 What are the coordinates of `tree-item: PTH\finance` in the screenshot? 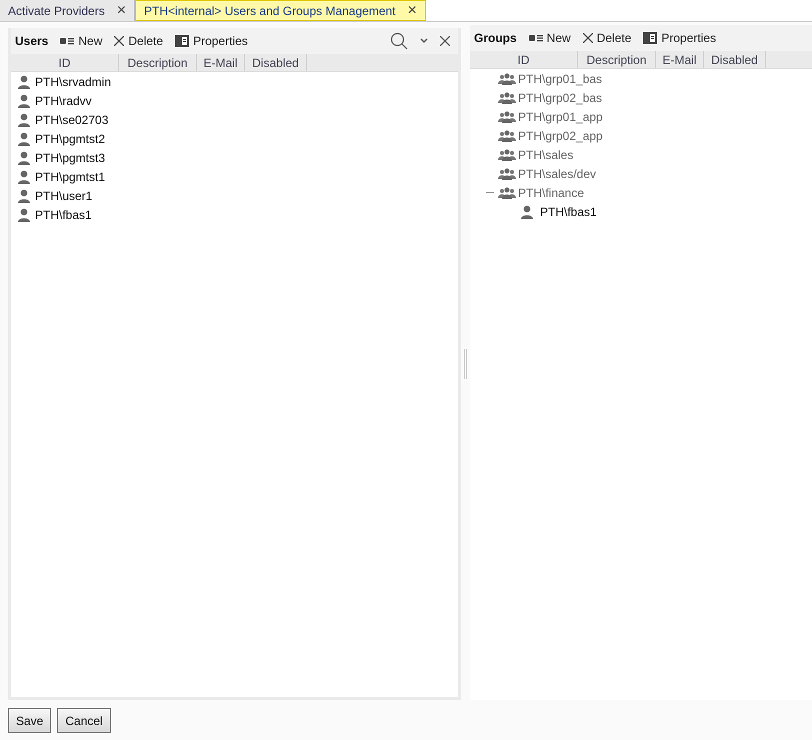 It's located at (551, 193).